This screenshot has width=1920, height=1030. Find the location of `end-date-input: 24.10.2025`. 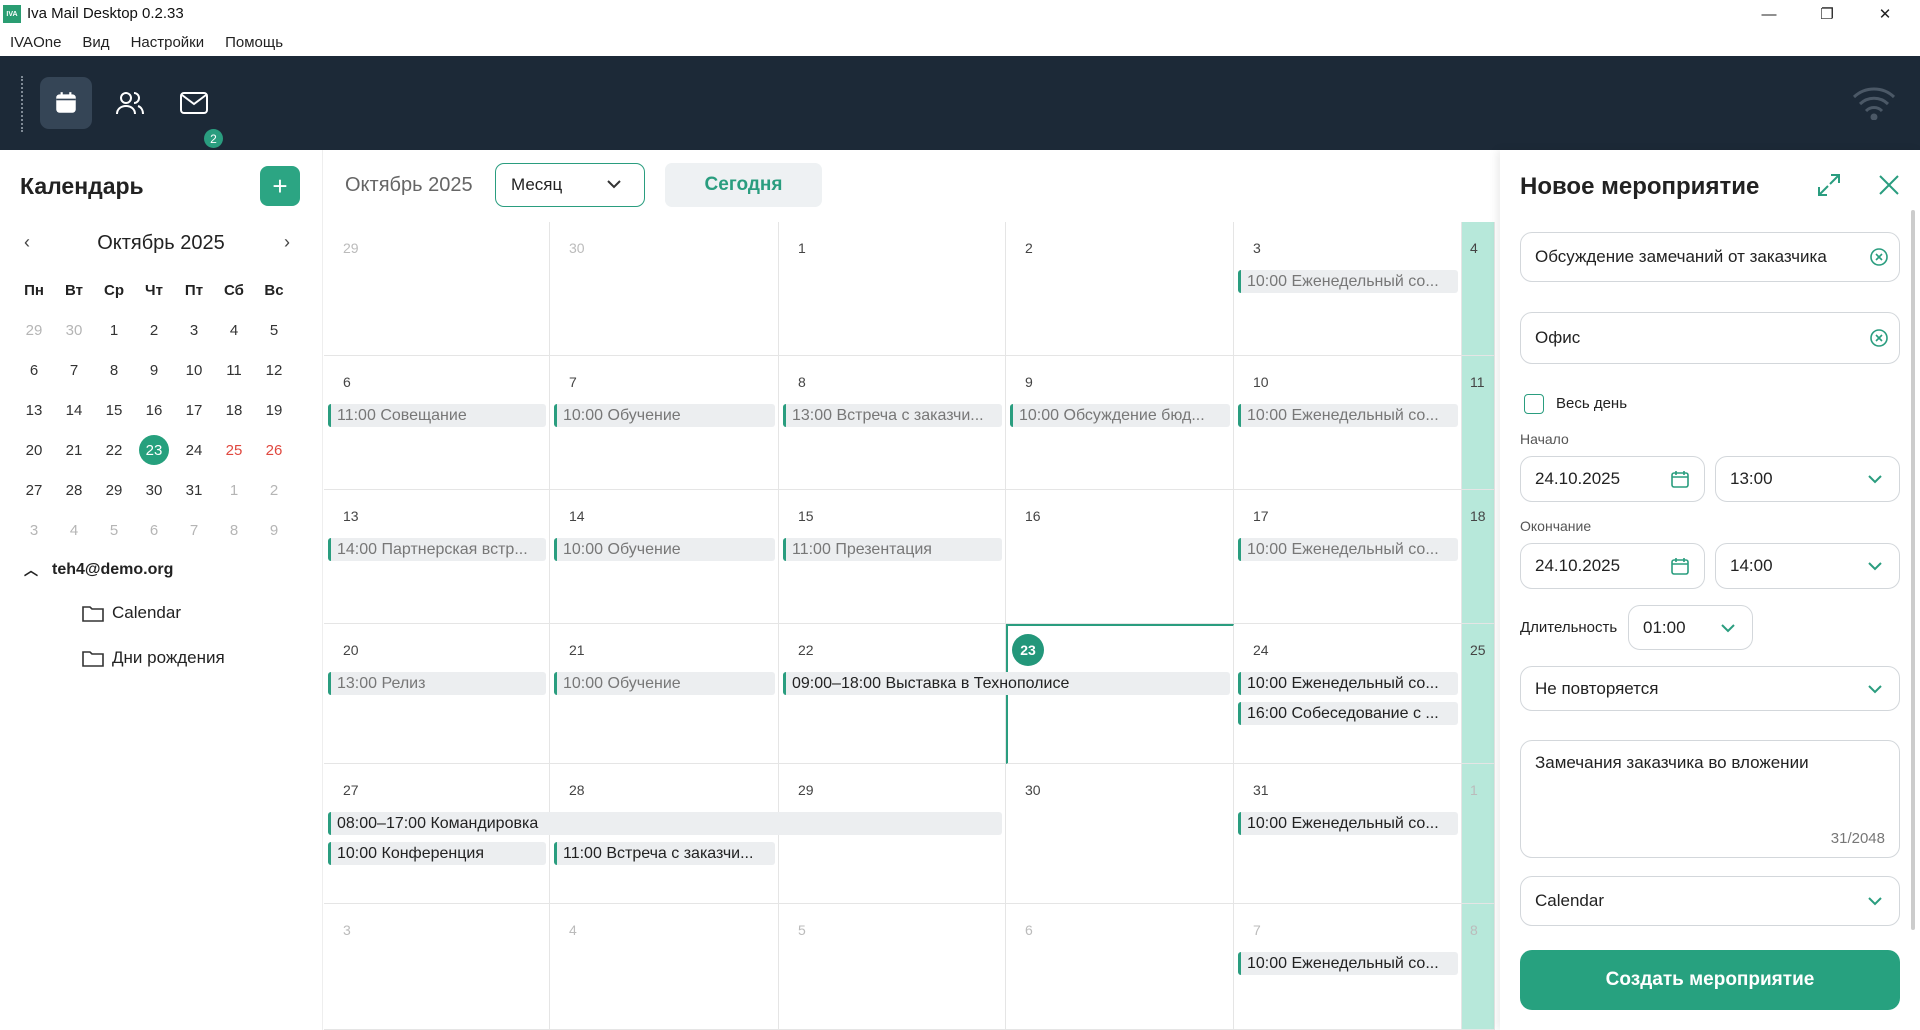

end-date-input: 24.10.2025 is located at coordinates (1612, 566).